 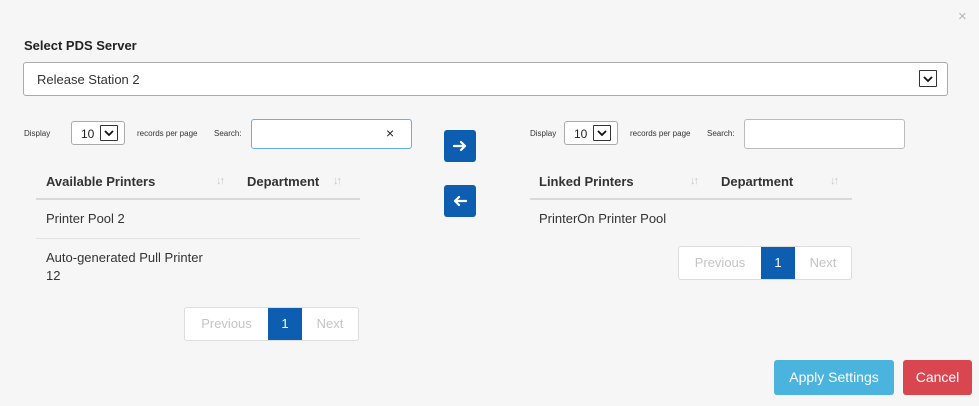 I want to click on left-page-size-select: 10, so click(x=98, y=133).